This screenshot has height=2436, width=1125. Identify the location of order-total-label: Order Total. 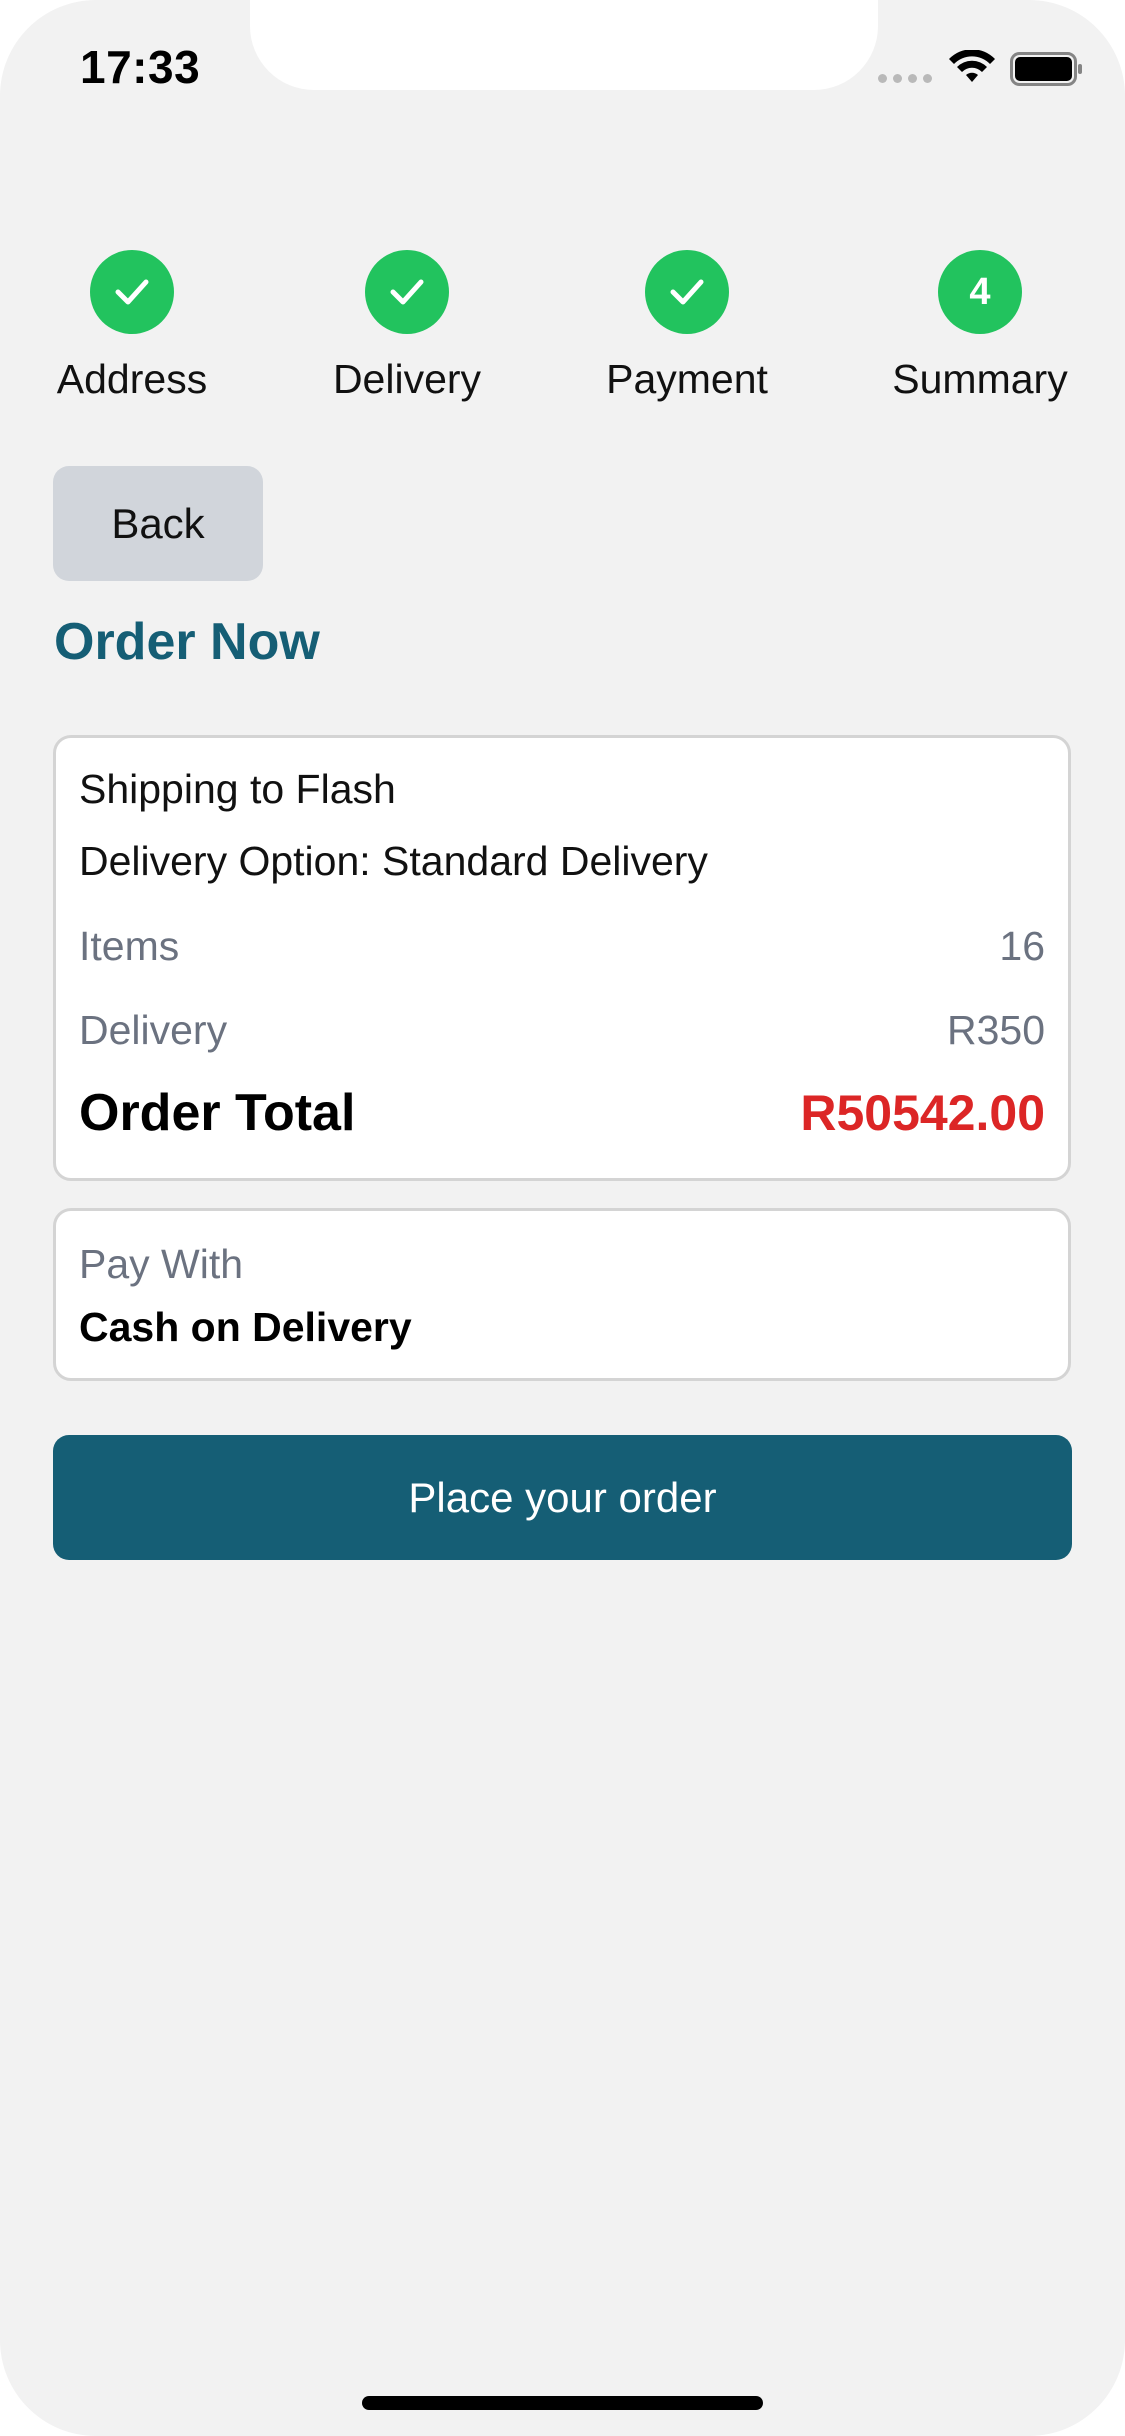
(217, 1113).